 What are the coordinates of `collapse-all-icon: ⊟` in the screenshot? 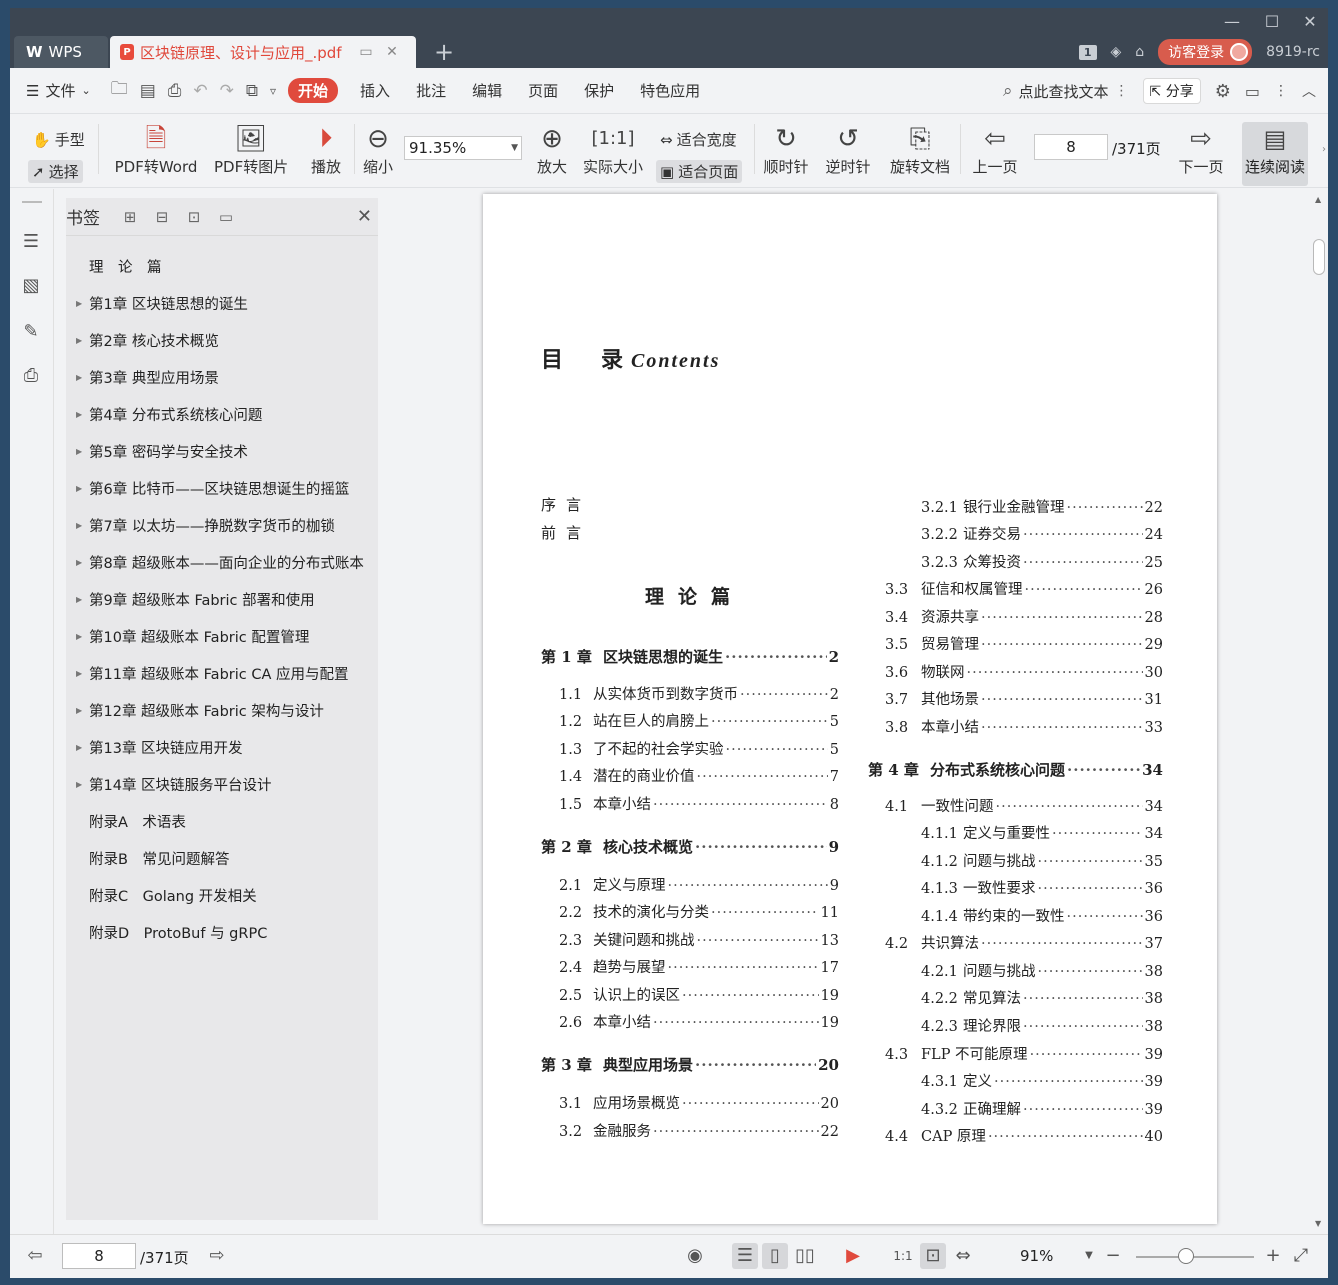 It's located at (162, 217).